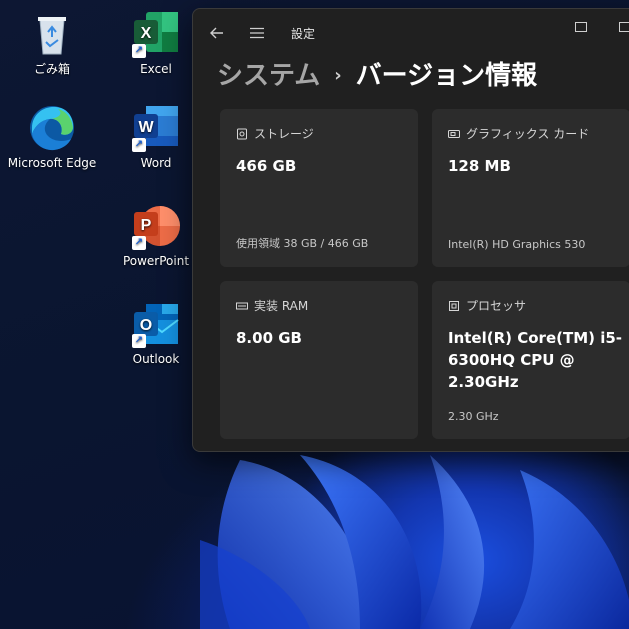 This screenshot has width=629, height=629. Describe the element at coordinates (268, 76) in the screenshot. I see `breadcrumb-parent-system: システム` at that location.